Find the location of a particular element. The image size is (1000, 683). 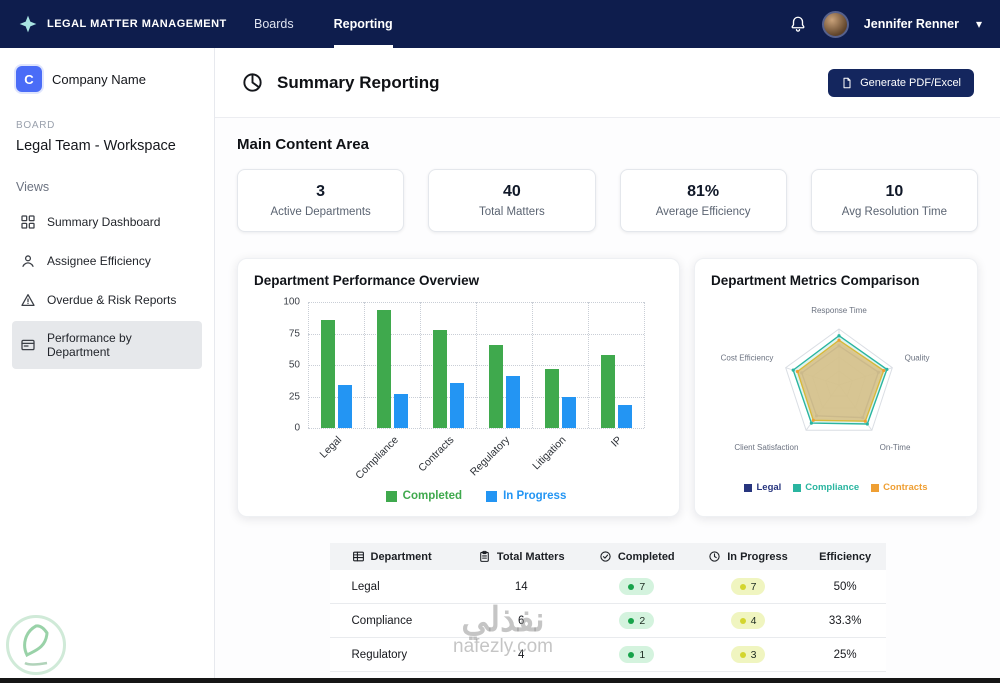

y-tick-label: 25 is located at coordinates (294, 396).